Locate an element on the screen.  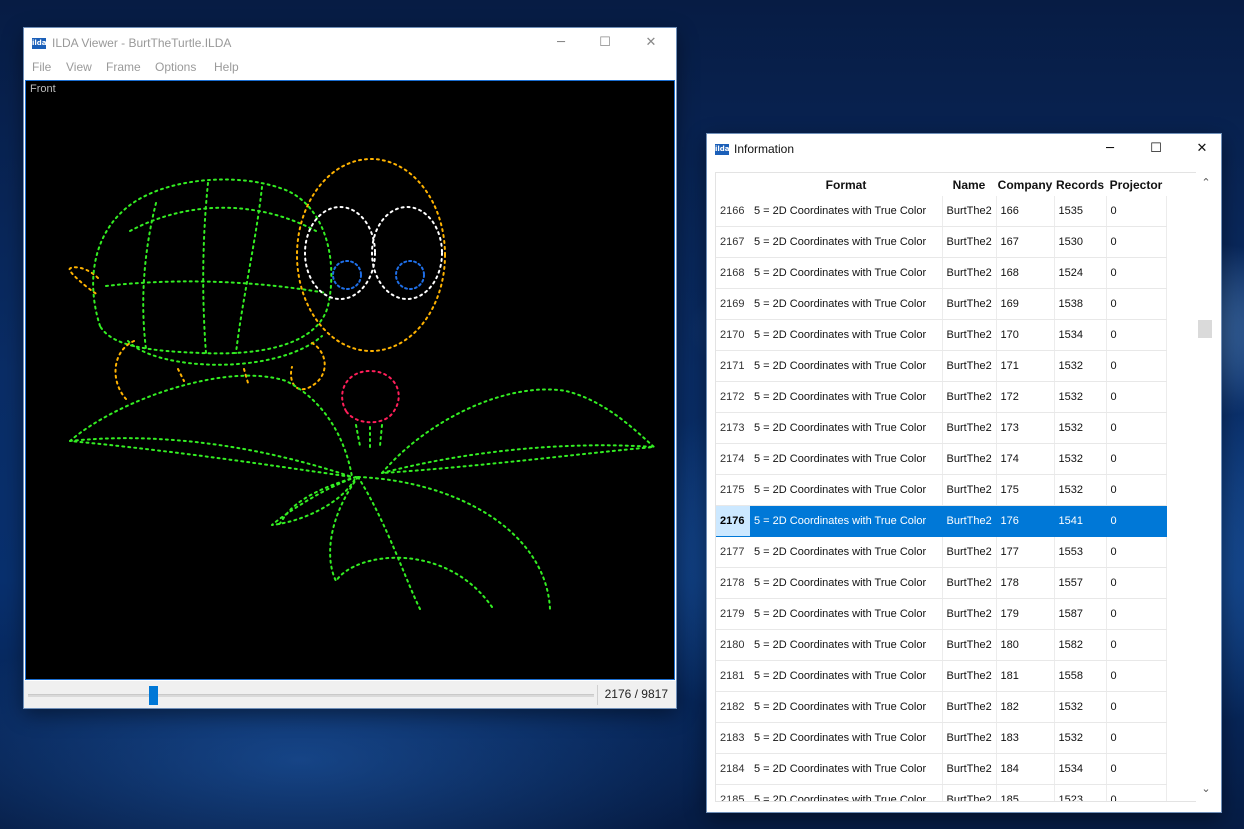
company-cell: 181 is located at coordinates (1025, 676).